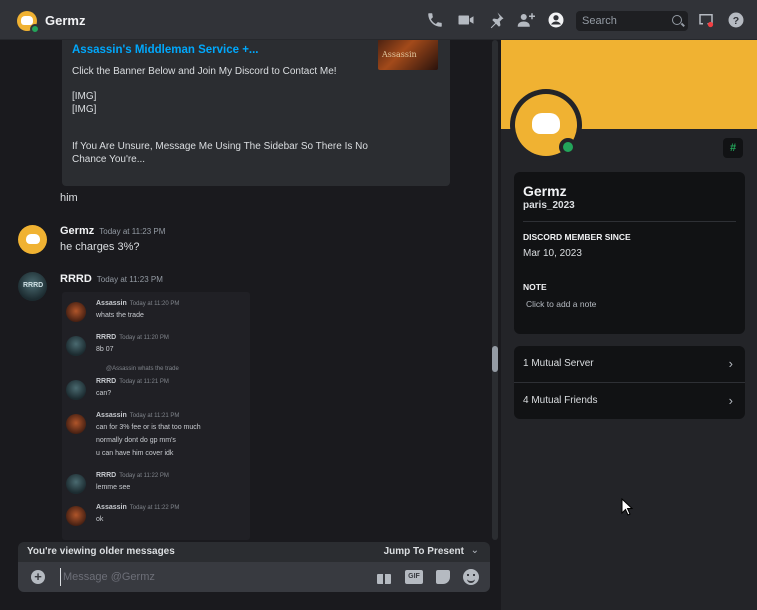 Image resolution: width=757 pixels, height=610 pixels. Describe the element at coordinates (560, 400) in the screenshot. I see `mutual-friends-label: 4 Mutual Friends` at that location.